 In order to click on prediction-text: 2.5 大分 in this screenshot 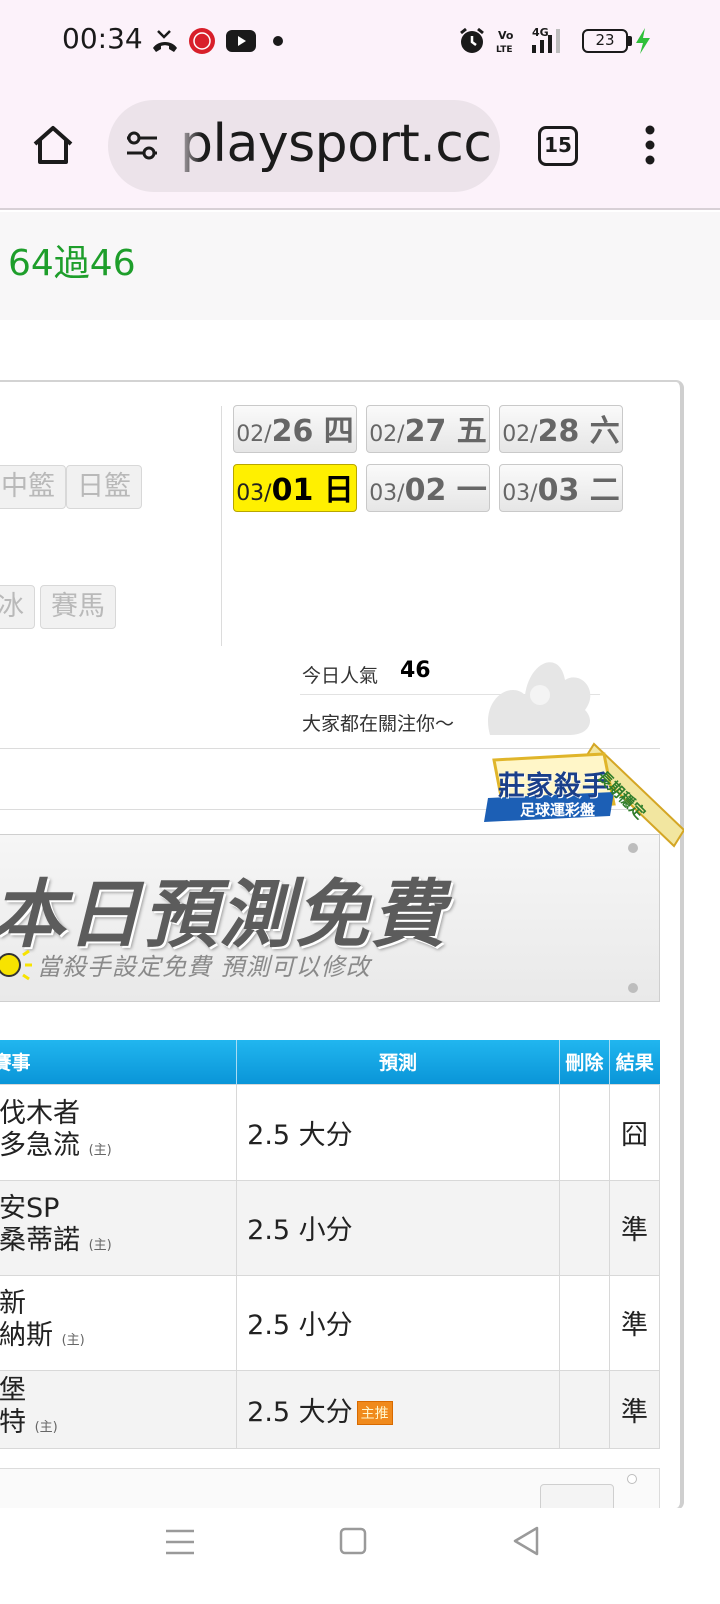, I will do `click(300, 1412)`.